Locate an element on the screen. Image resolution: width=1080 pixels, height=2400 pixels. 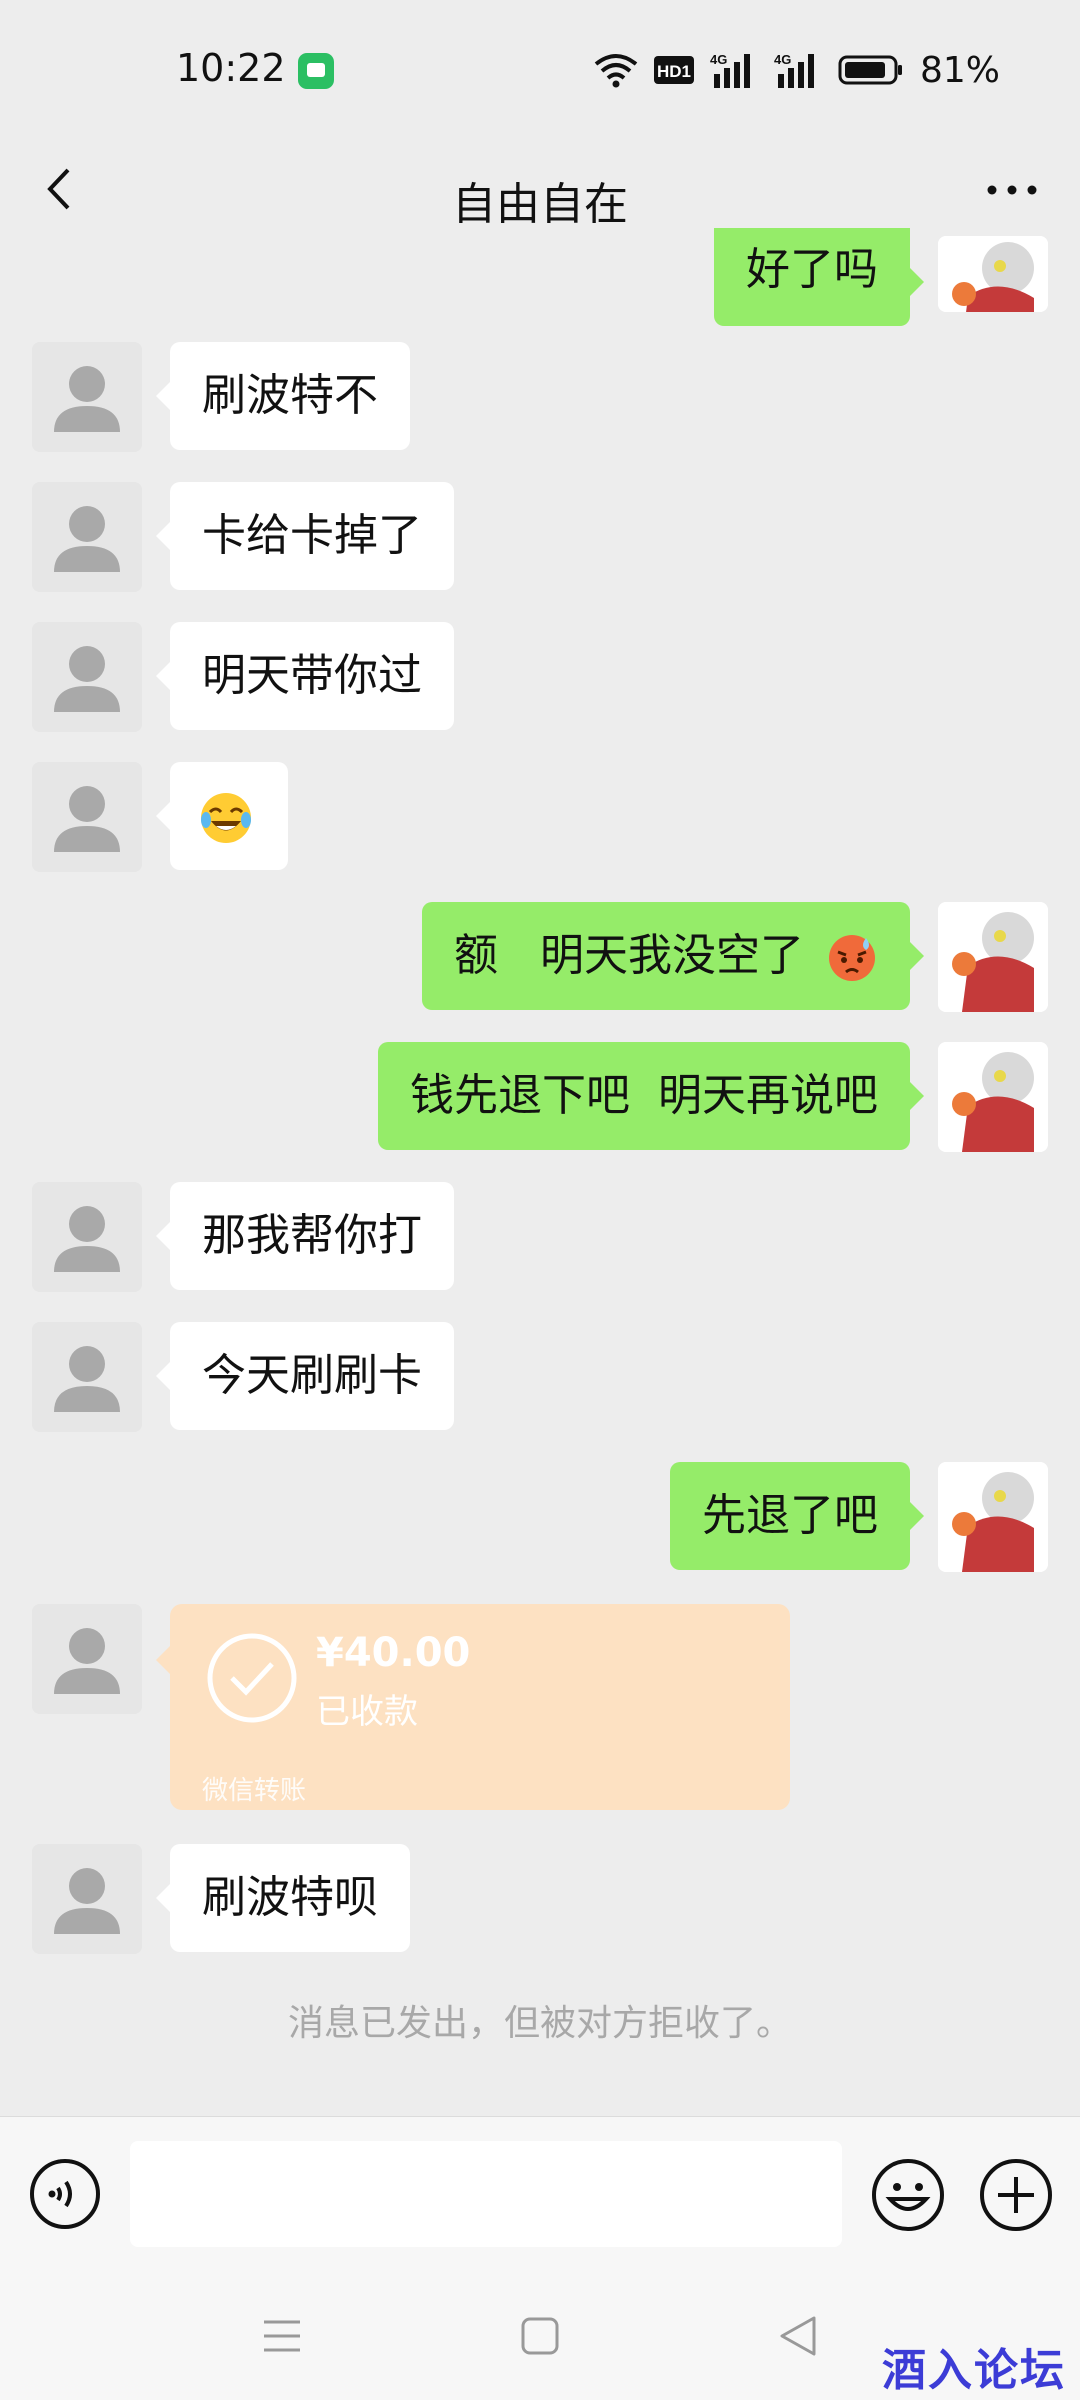
message-bubble-outgoing: 钱先退下吧 明天再说吧 is located at coordinates (651, 1096).